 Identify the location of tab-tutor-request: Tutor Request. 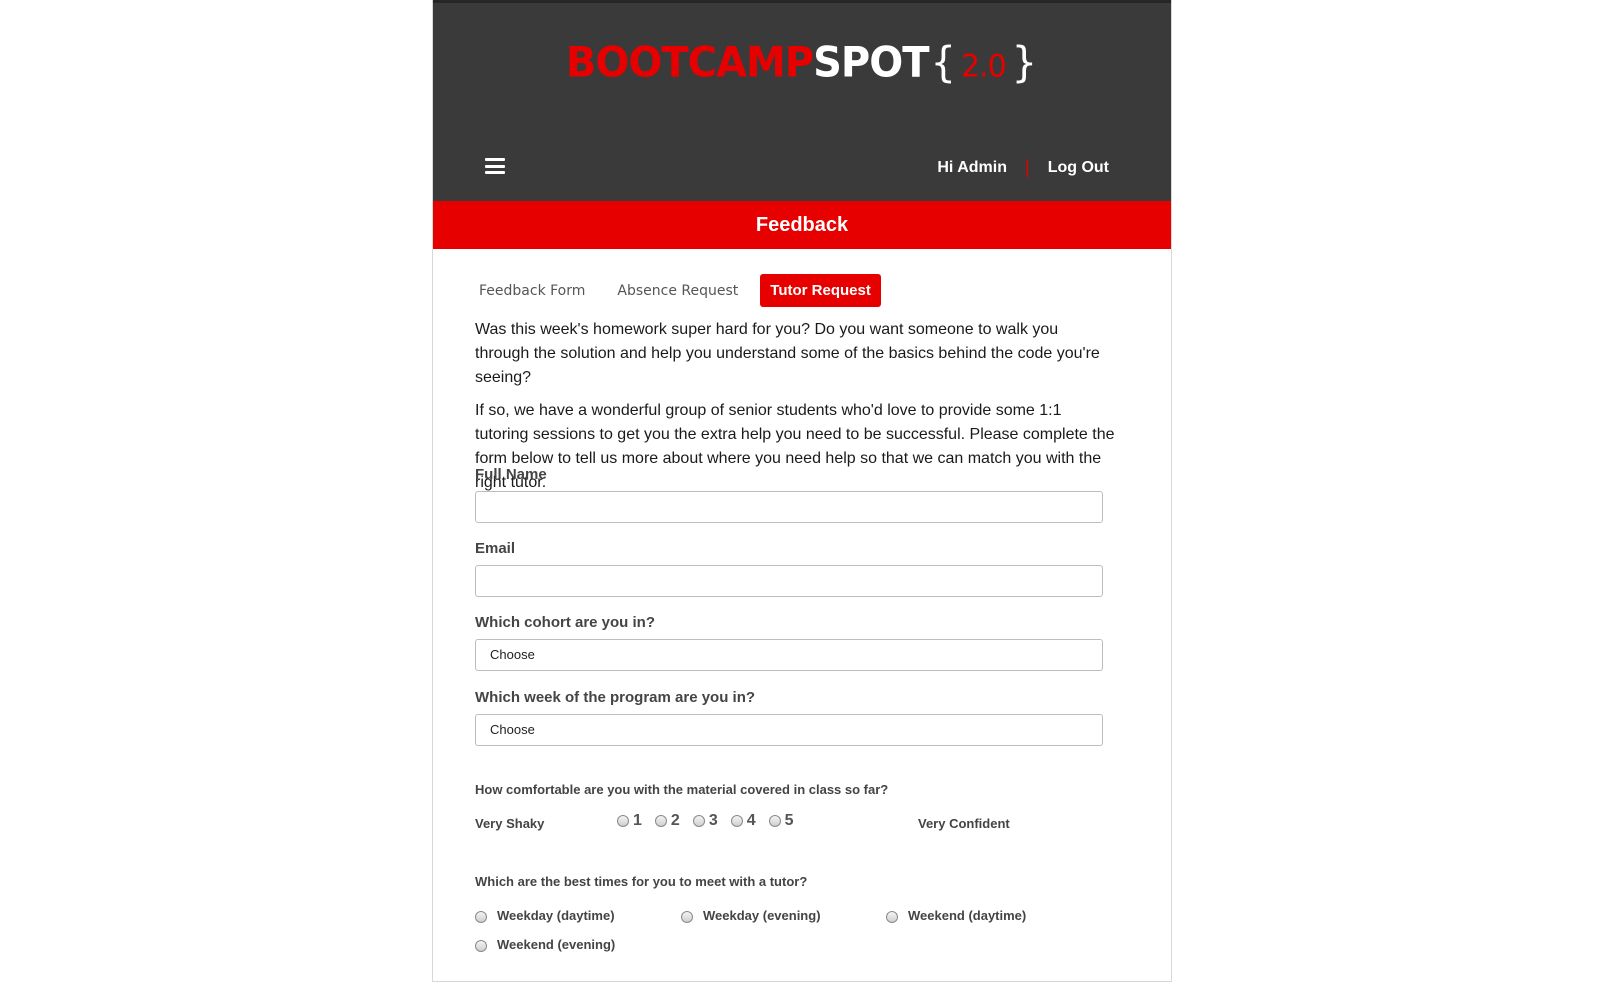
(820, 290).